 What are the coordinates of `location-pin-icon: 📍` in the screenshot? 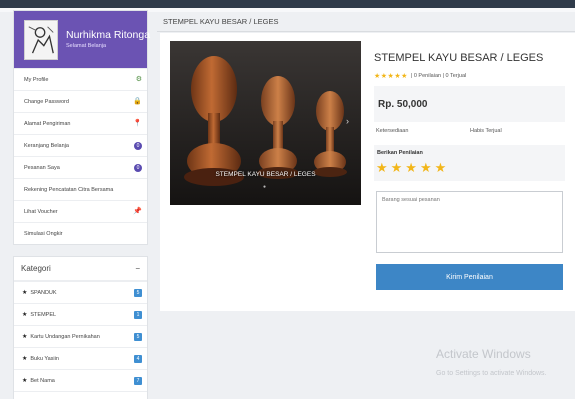 It's located at (137, 123).